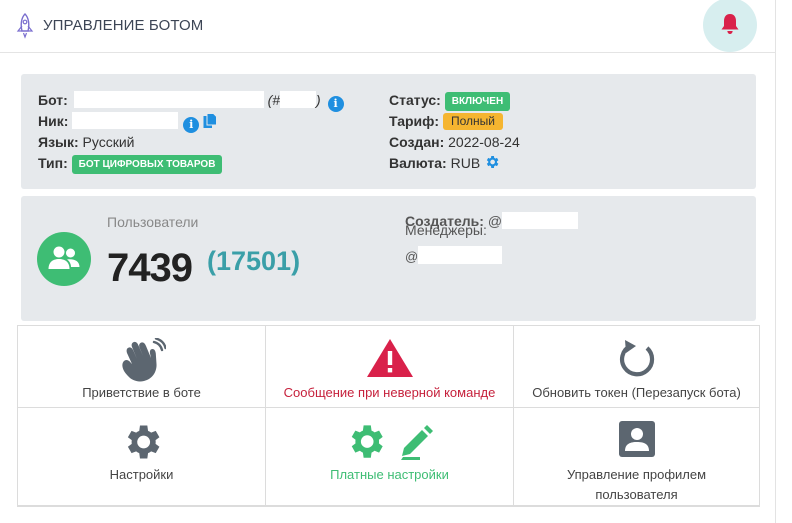 The height and width of the screenshot is (523, 792). What do you see at coordinates (472, 121) in the screenshot?
I see `tariff-badge: Полный` at bounding box center [472, 121].